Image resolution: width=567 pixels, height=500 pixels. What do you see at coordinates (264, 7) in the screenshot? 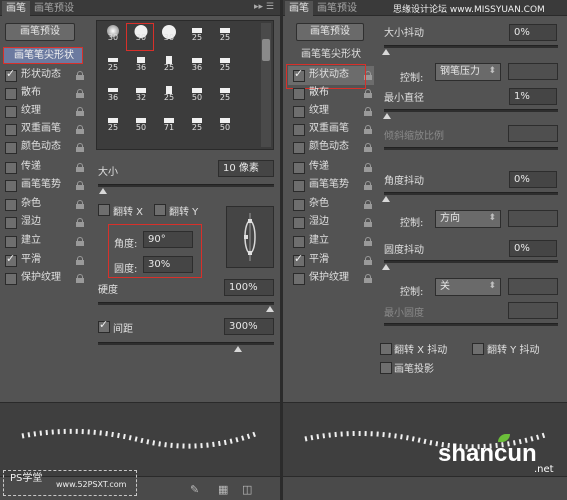
I see `panel-menu-icon: ▸▸ ☰` at bounding box center [264, 7].